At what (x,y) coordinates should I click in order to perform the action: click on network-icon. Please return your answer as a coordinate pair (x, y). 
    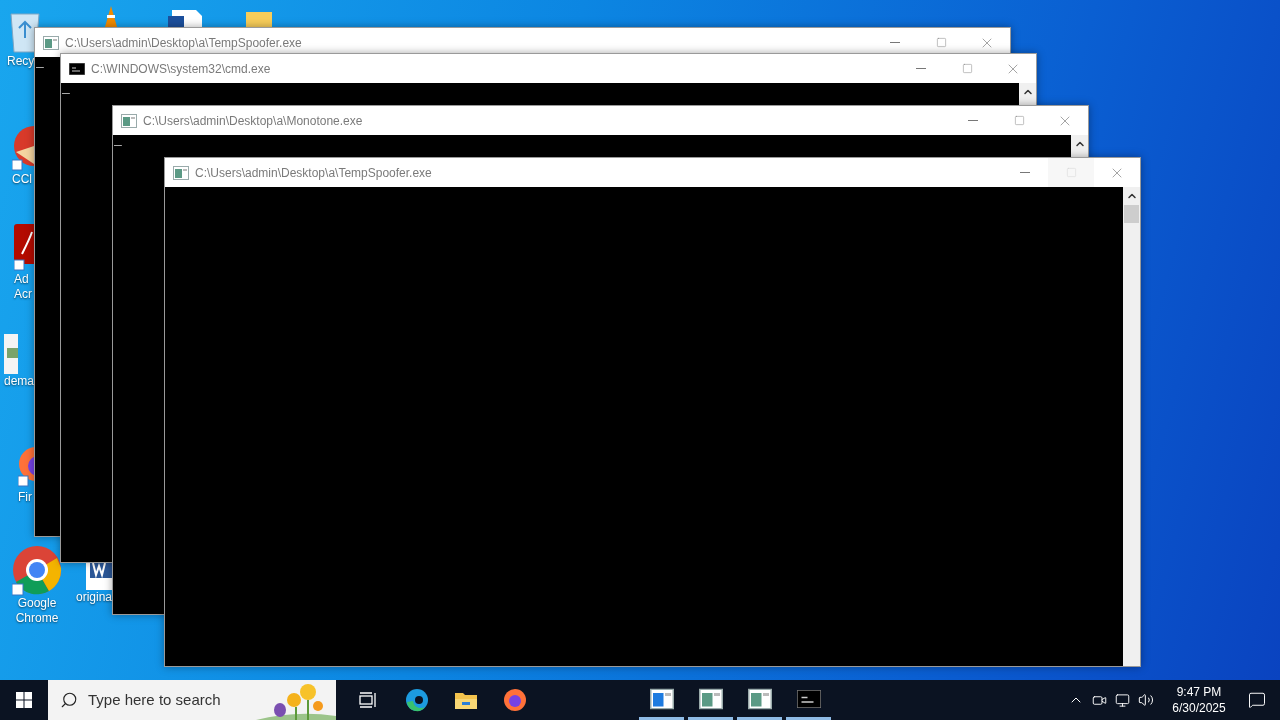
    Looking at the image, I should click on (1122, 700).